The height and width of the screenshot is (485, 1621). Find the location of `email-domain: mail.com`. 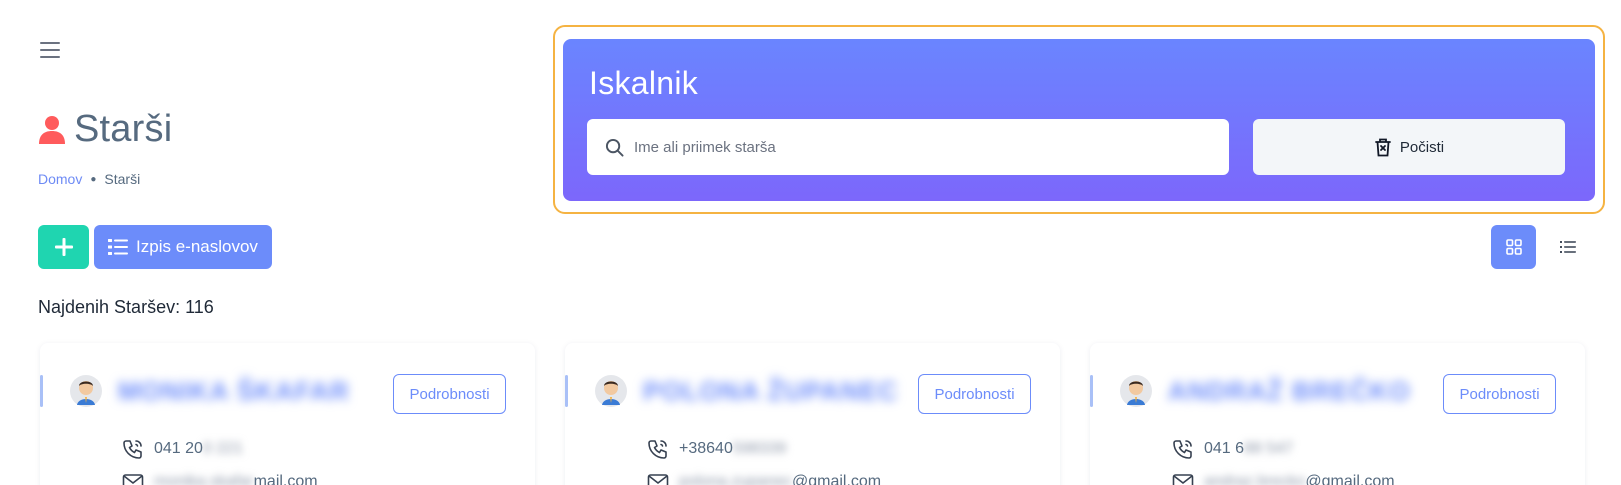

email-domain: mail.com is located at coordinates (285, 479).